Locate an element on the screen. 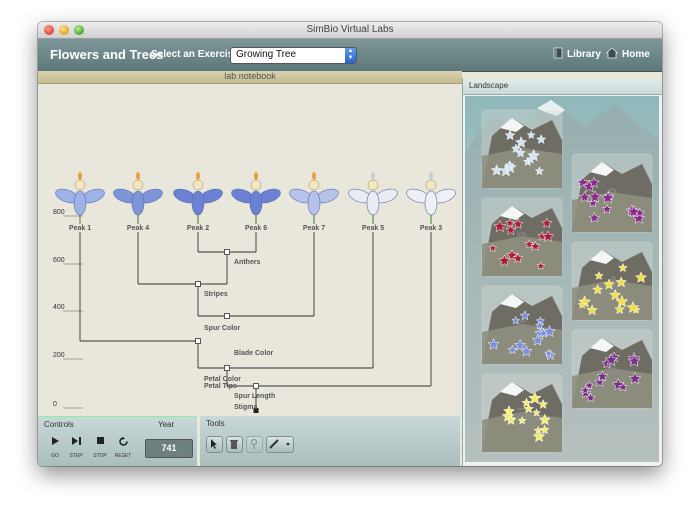 The width and height of the screenshot is (700, 517). library-button: Library is located at coordinates (584, 54).